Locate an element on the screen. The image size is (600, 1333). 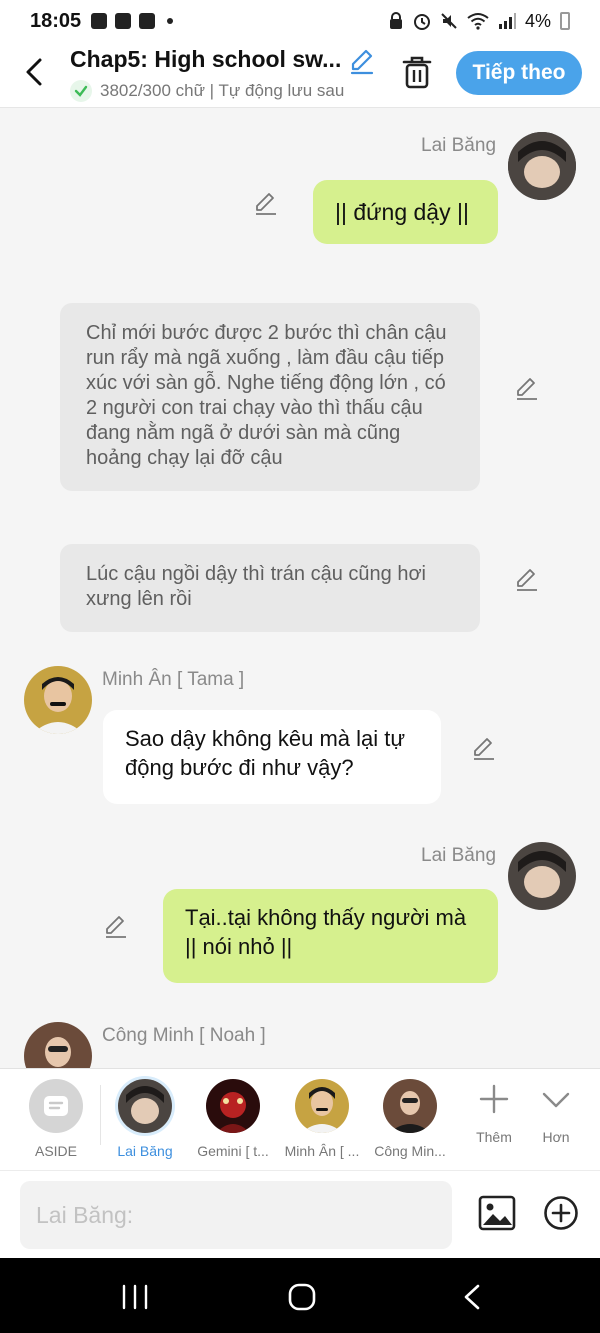
expand-characters-button: Hơn is located at coordinates (556, 1114).